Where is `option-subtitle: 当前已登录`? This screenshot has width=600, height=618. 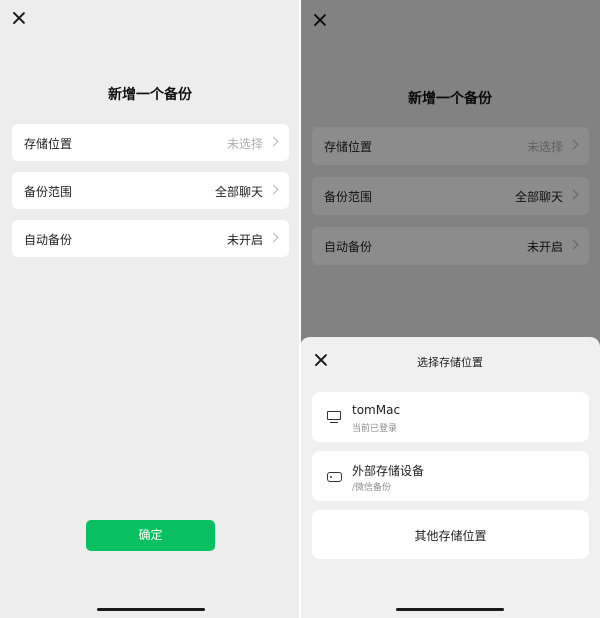 option-subtitle: 当前已登录 is located at coordinates (375, 429).